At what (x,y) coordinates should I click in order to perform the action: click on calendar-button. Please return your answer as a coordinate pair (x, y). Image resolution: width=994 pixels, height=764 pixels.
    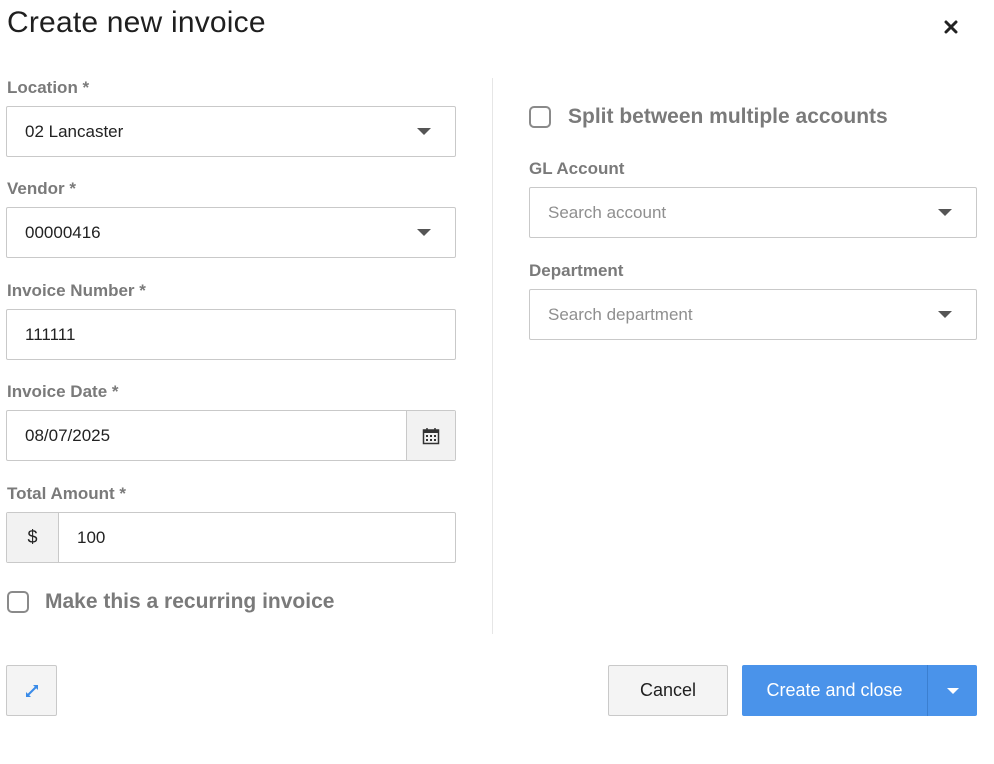
    Looking at the image, I should click on (430, 435).